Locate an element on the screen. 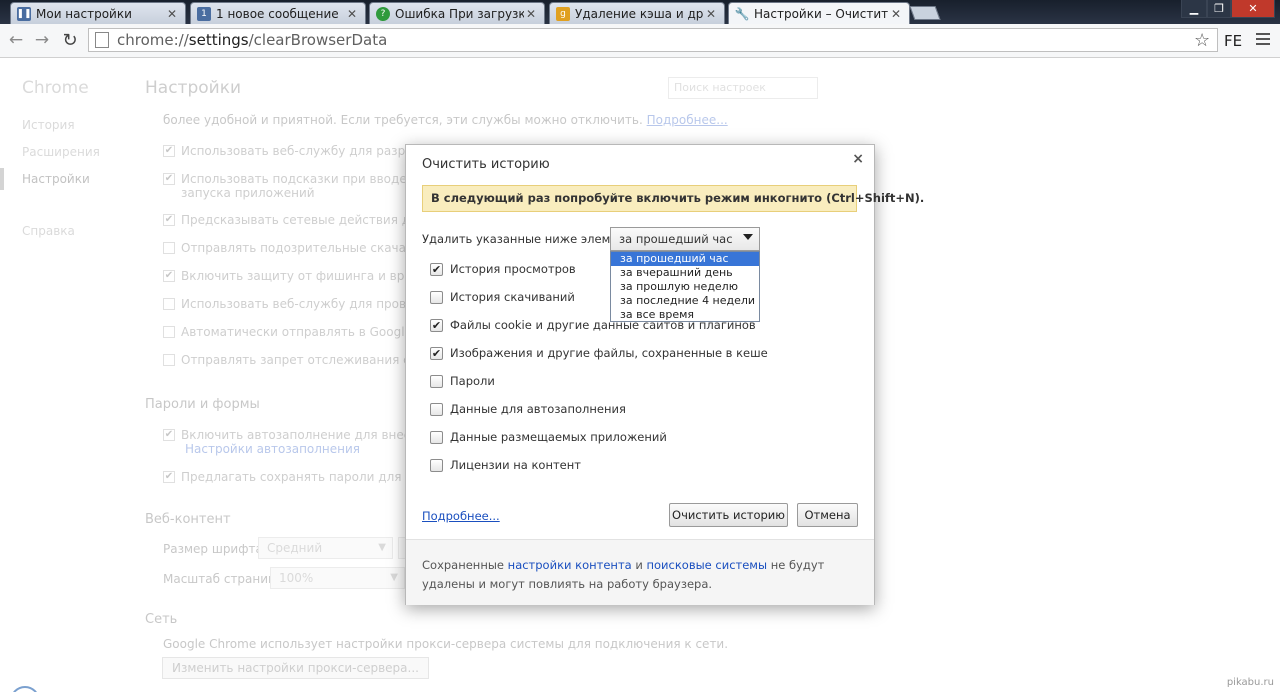 This screenshot has height=692, width=1280. watermark: pikabu.ru is located at coordinates (1250, 682).